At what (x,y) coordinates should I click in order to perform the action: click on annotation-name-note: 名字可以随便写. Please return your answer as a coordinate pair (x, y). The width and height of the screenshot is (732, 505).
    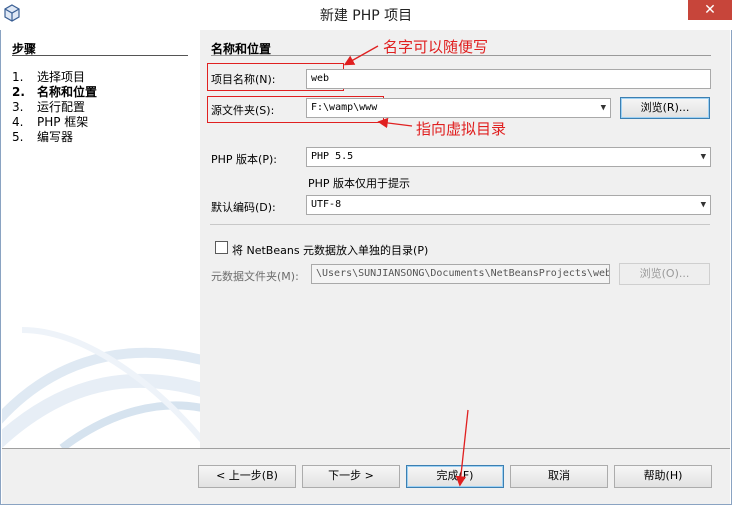
    Looking at the image, I should click on (436, 47).